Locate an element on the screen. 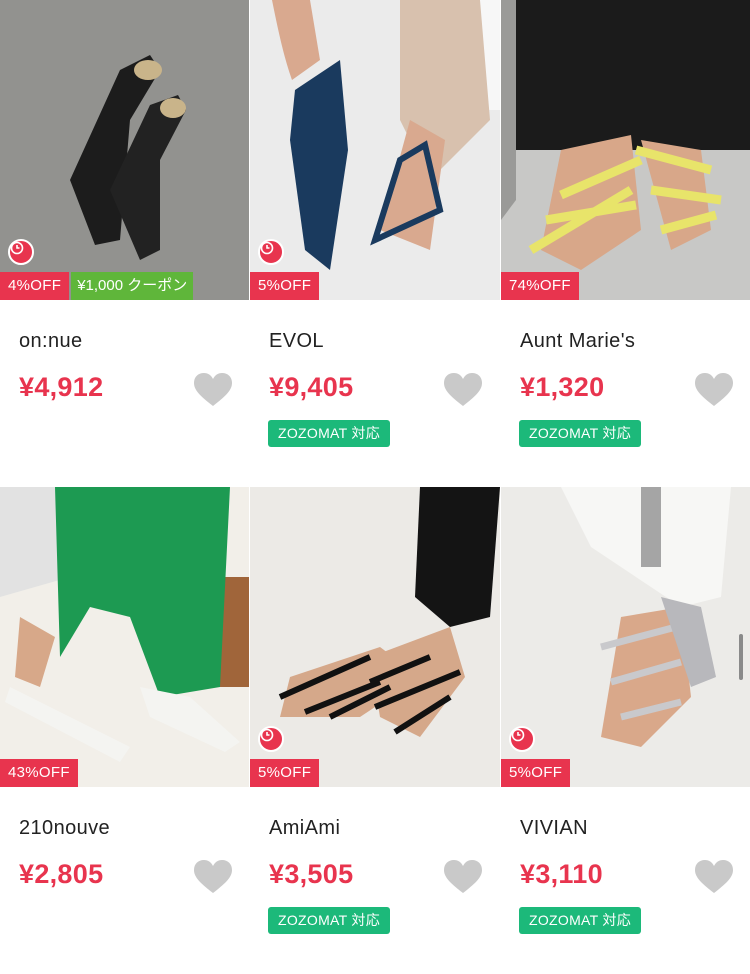 The width and height of the screenshot is (750, 974). badge-row: 74%OFF is located at coordinates (540, 286).